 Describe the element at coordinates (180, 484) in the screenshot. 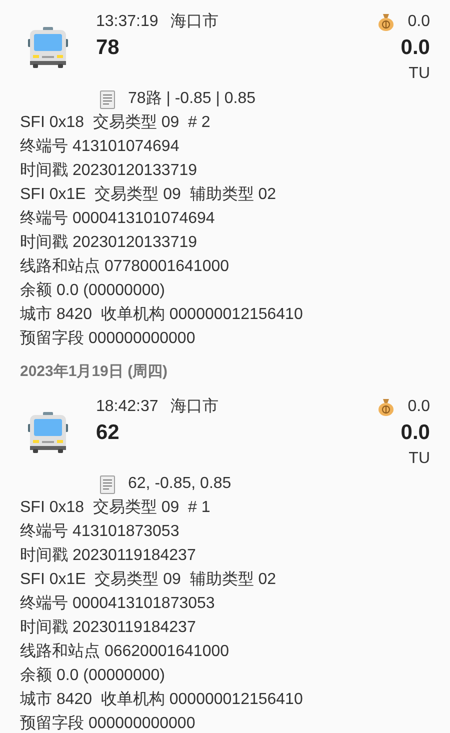

I see `memo-text: 62, -0.85, 0.85` at that location.